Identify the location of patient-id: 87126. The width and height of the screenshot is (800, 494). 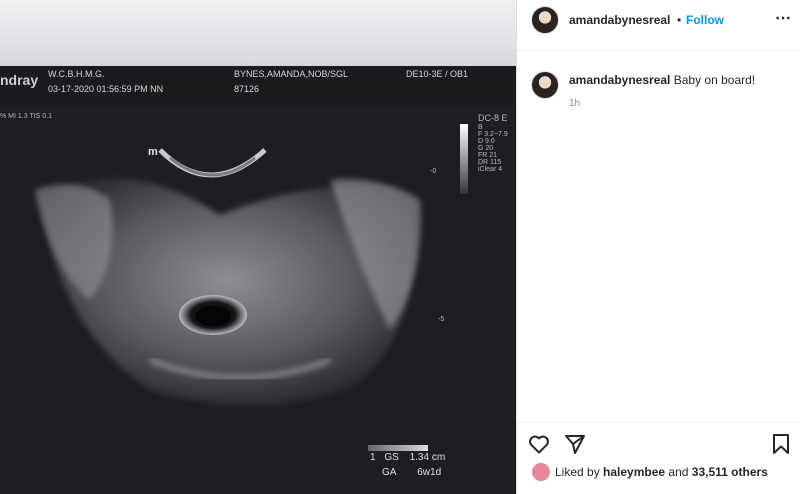
(247, 89).